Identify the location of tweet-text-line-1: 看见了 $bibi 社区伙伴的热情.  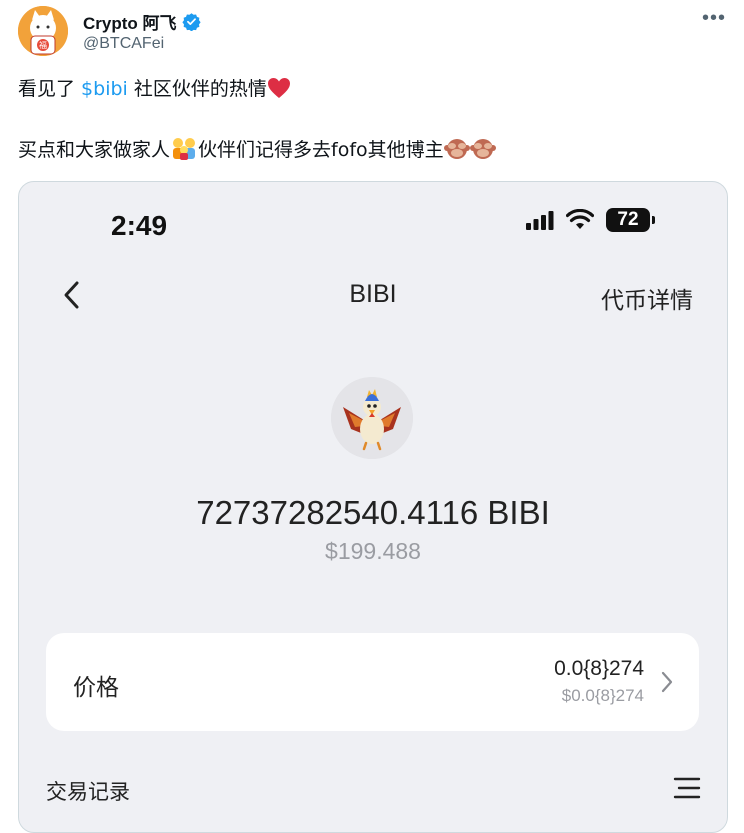
(154, 89).